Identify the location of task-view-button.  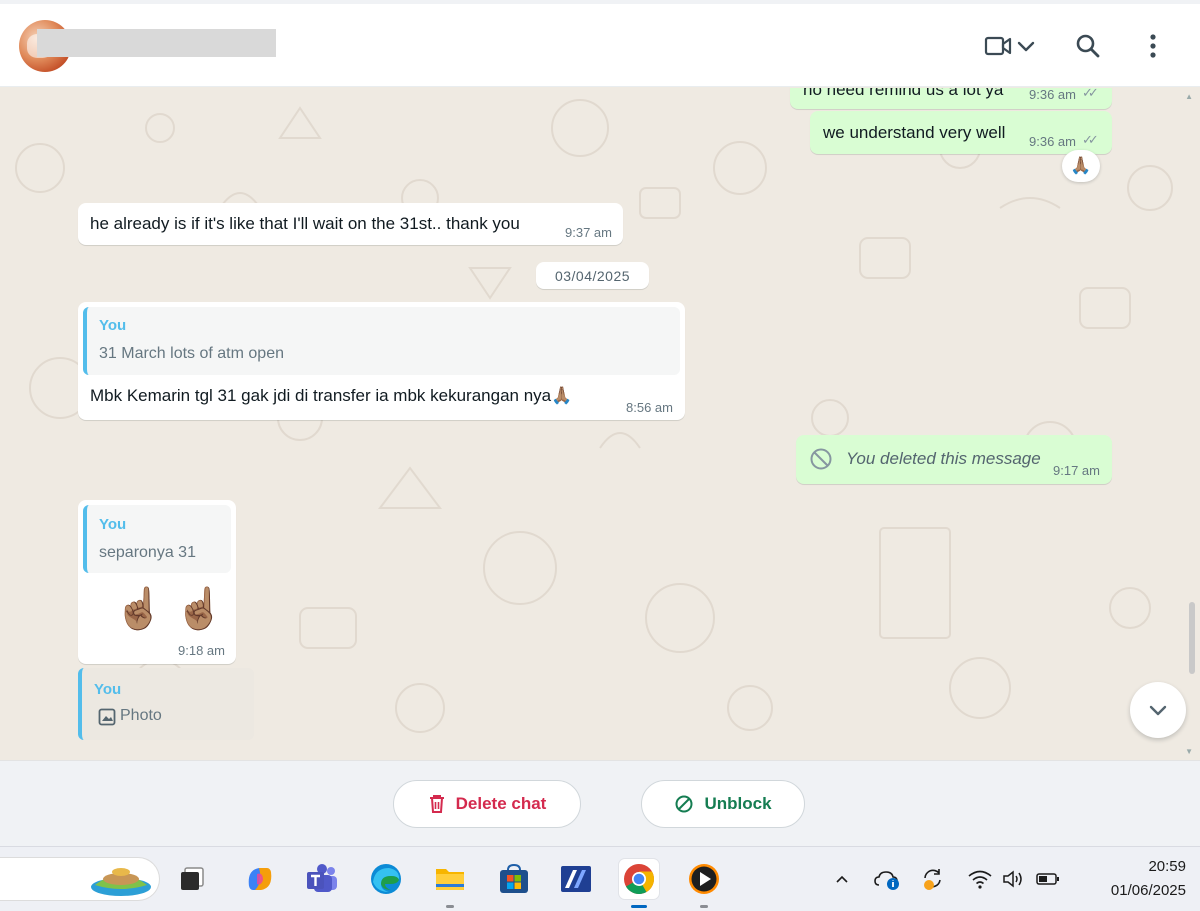
(192, 879).